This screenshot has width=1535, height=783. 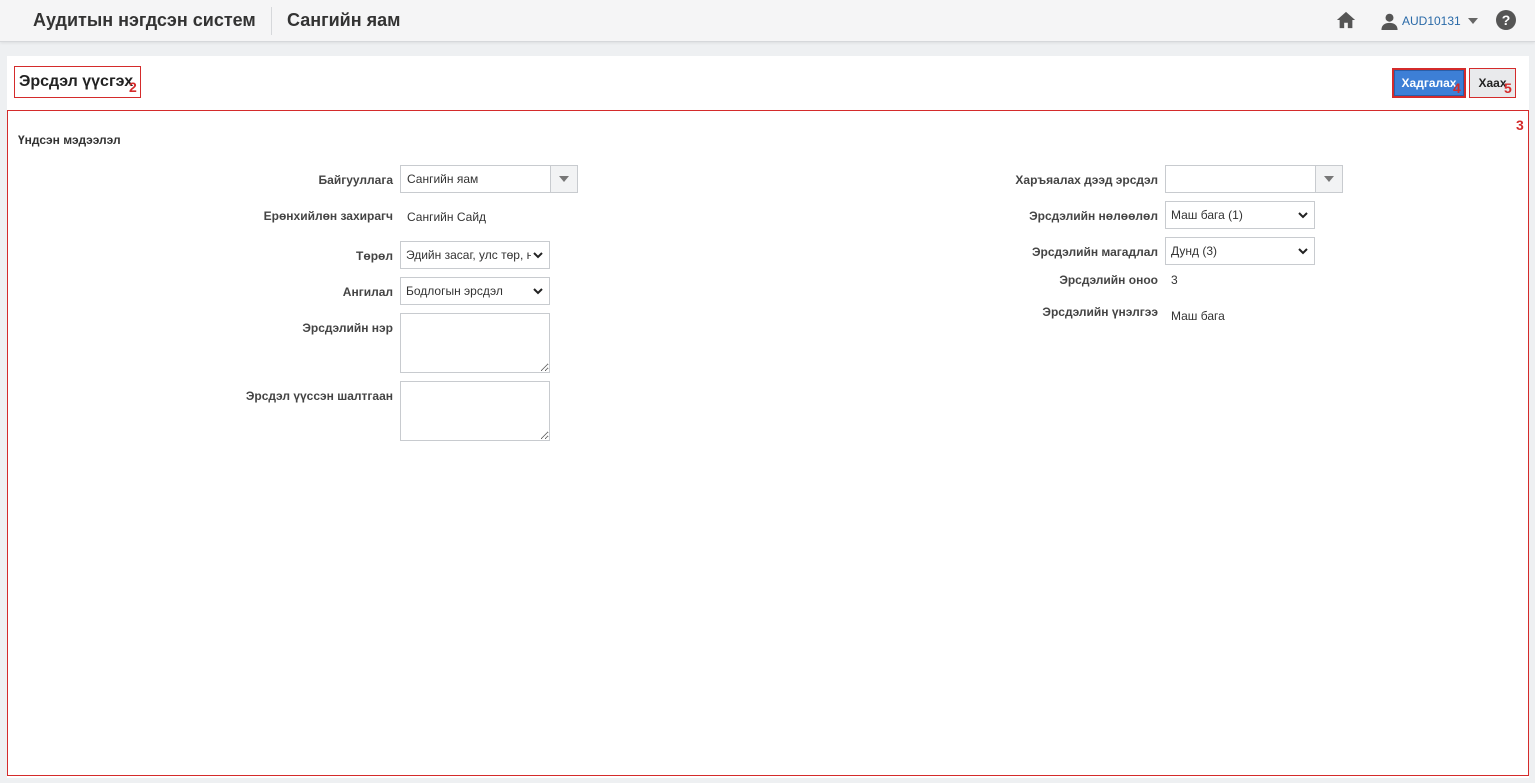 I want to click on user-menu: AUD10131, so click(x=1429, y=21).